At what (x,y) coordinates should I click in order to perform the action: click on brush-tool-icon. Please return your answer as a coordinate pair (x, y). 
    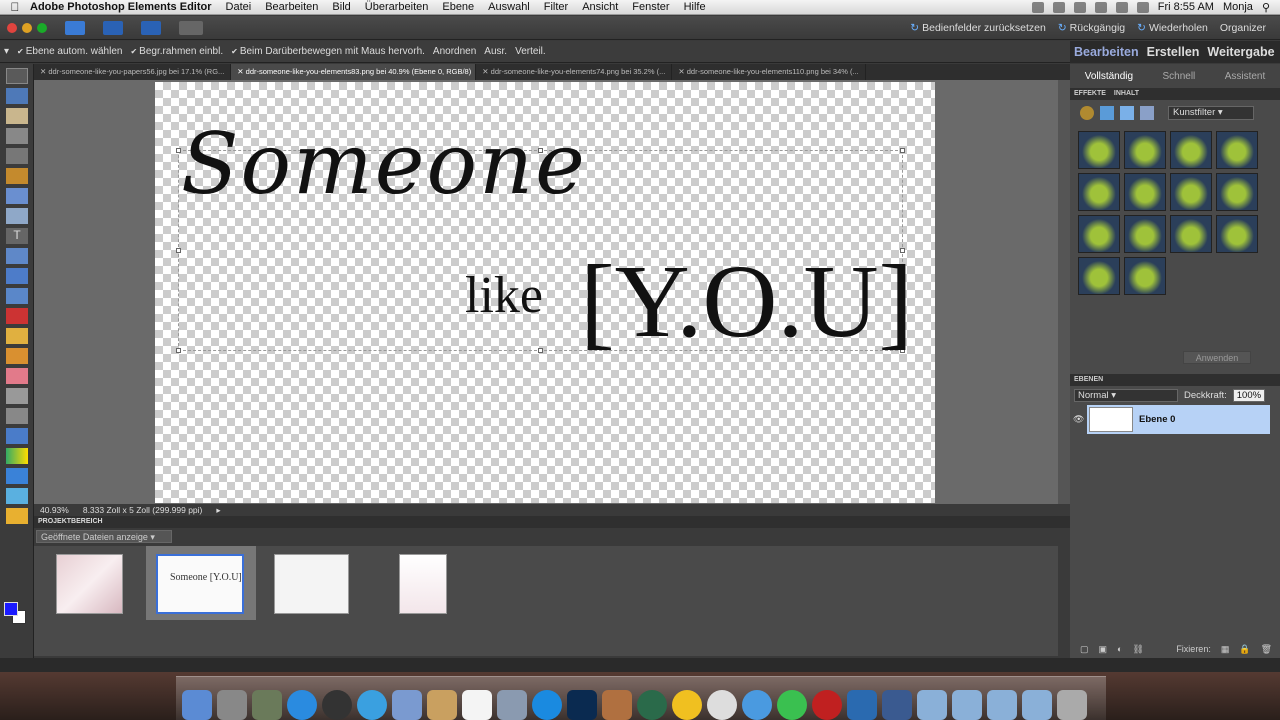
    Looking at the image, I should click on (17, 396).